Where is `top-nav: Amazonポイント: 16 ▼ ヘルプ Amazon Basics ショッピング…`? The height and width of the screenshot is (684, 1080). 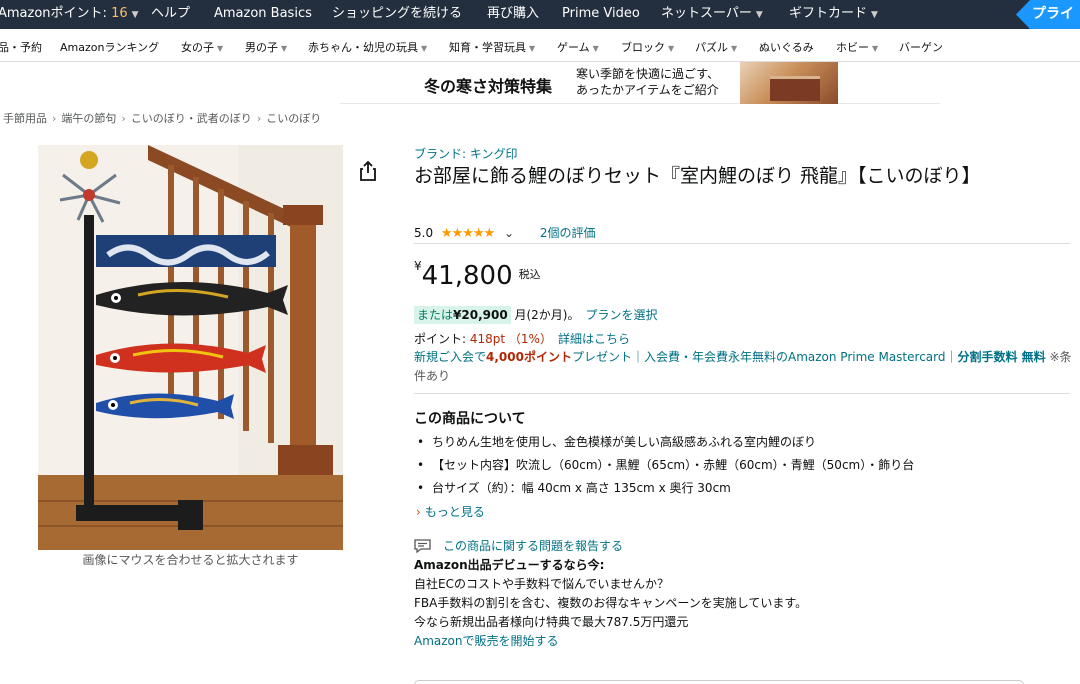 top-nav: Amazonポイント: 16 ▼ ヘルプ Amazon Basics ショッピング… is located at coordinates (540, 14).